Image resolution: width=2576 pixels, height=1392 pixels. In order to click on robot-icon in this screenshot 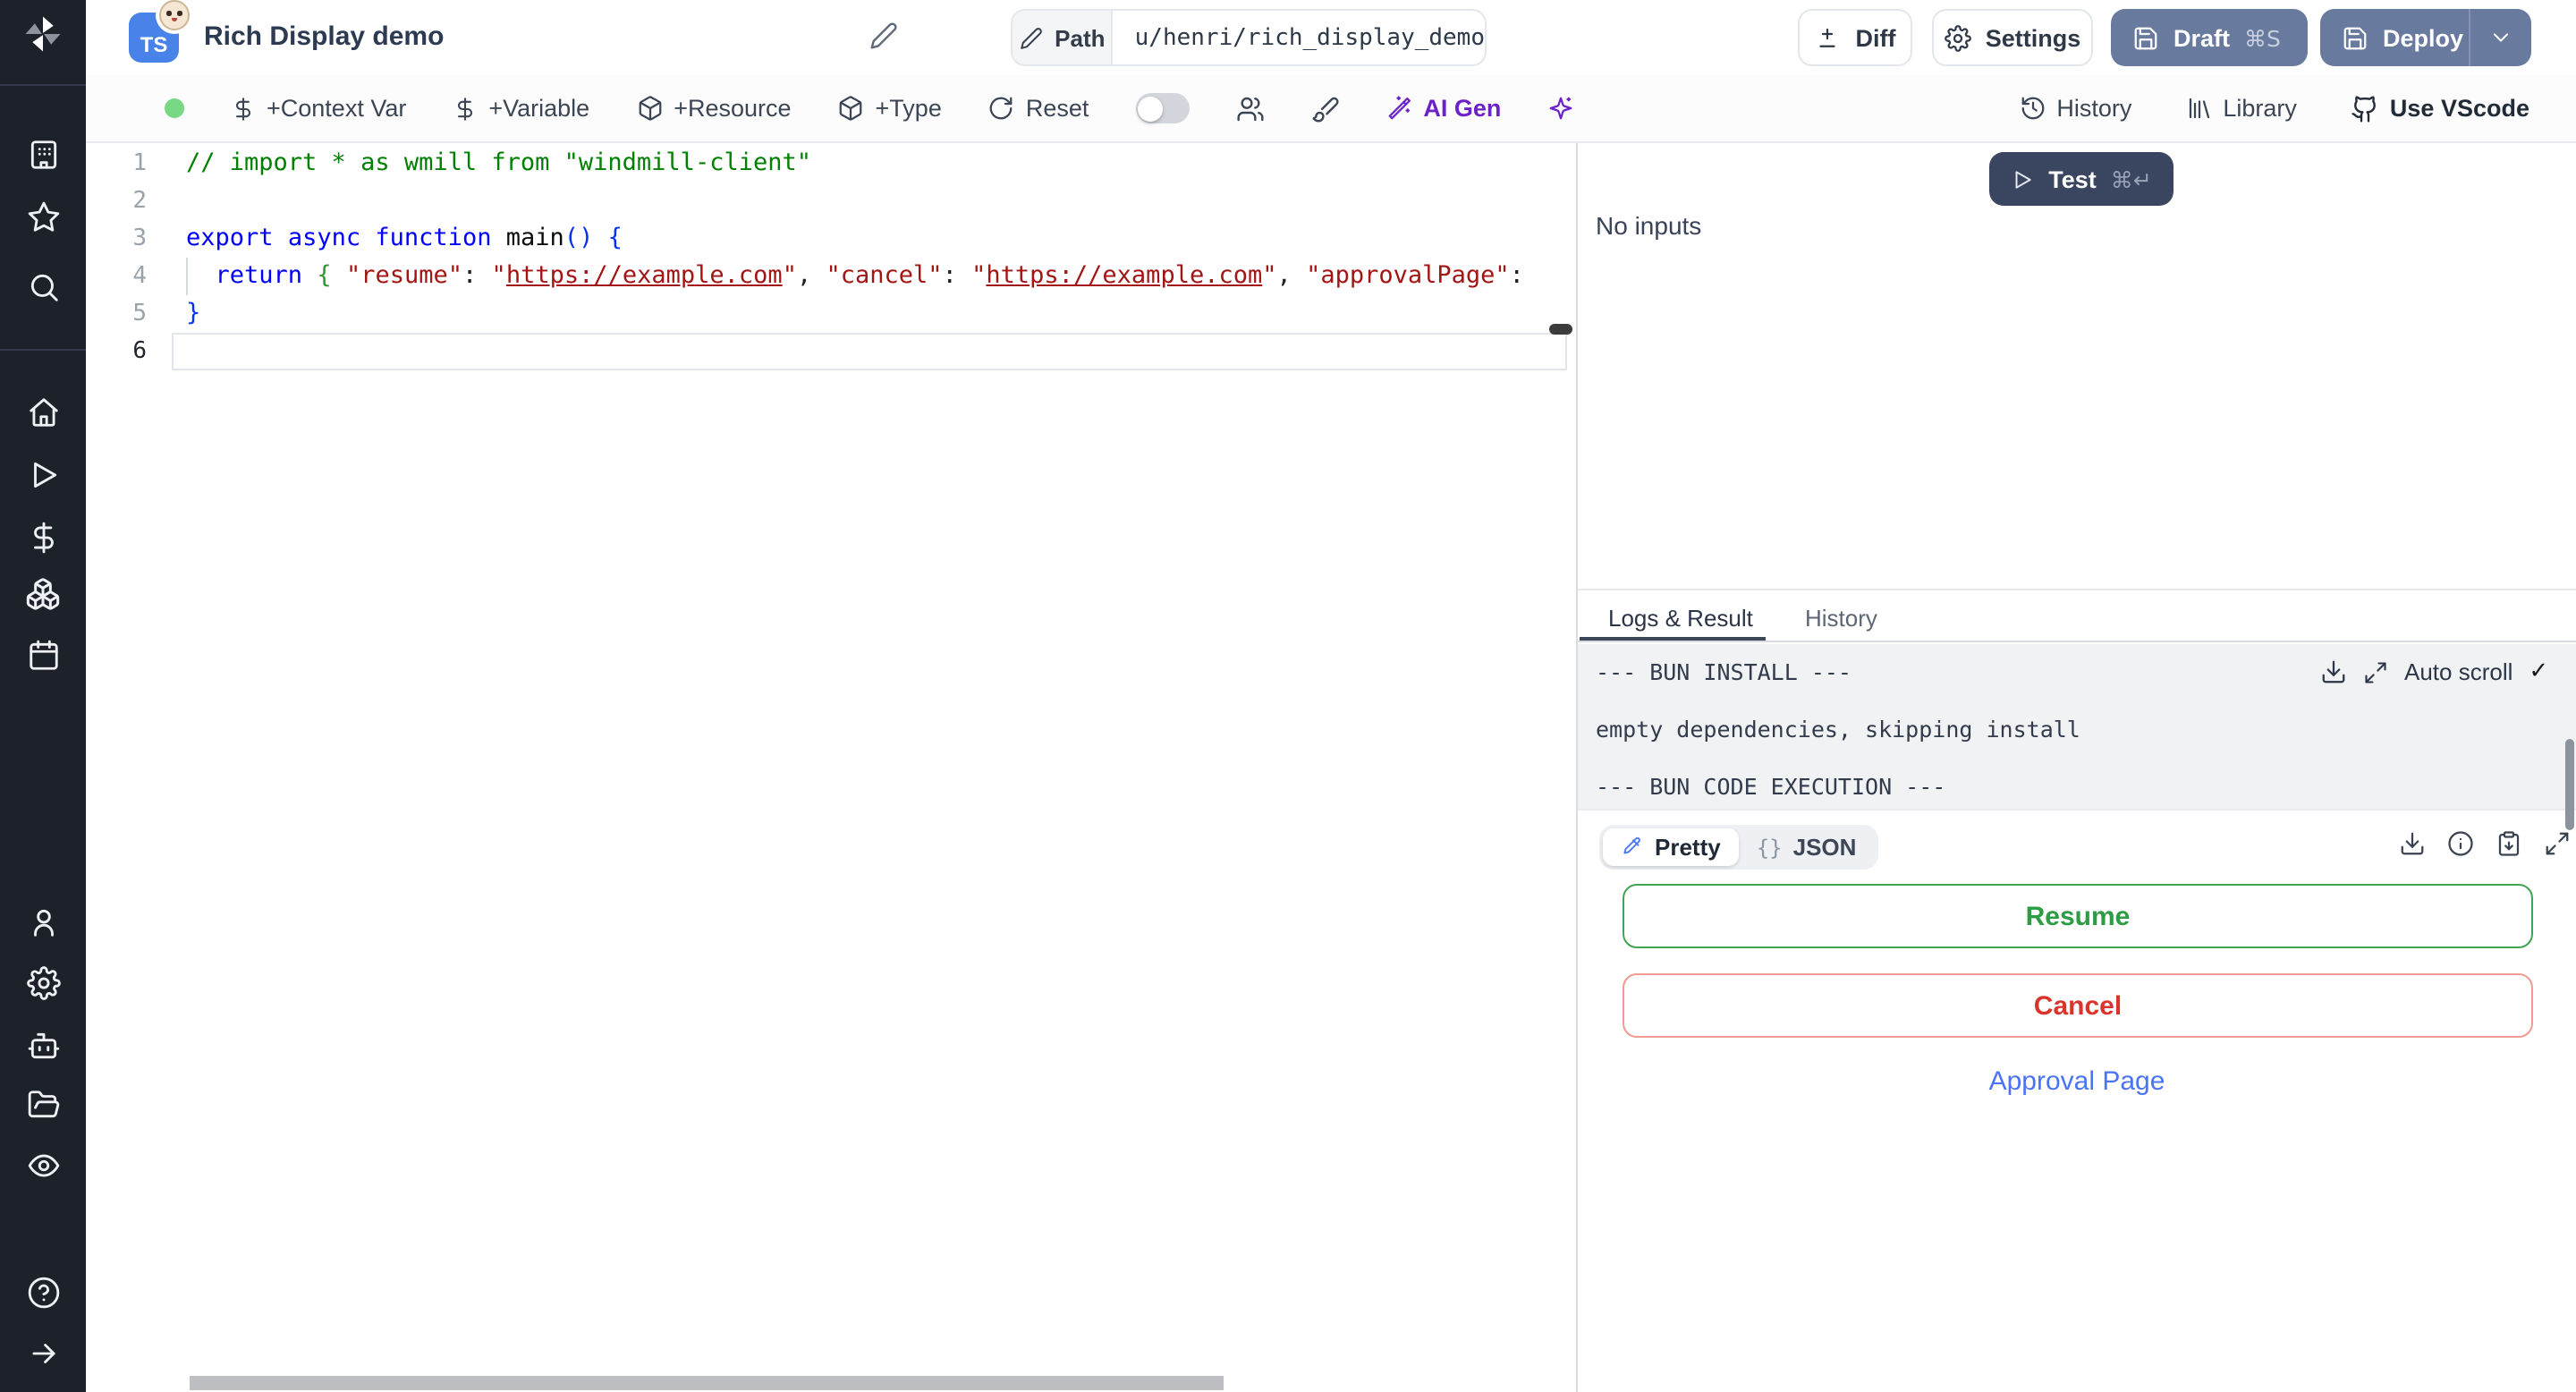, I will do `click(43, 1044)`.